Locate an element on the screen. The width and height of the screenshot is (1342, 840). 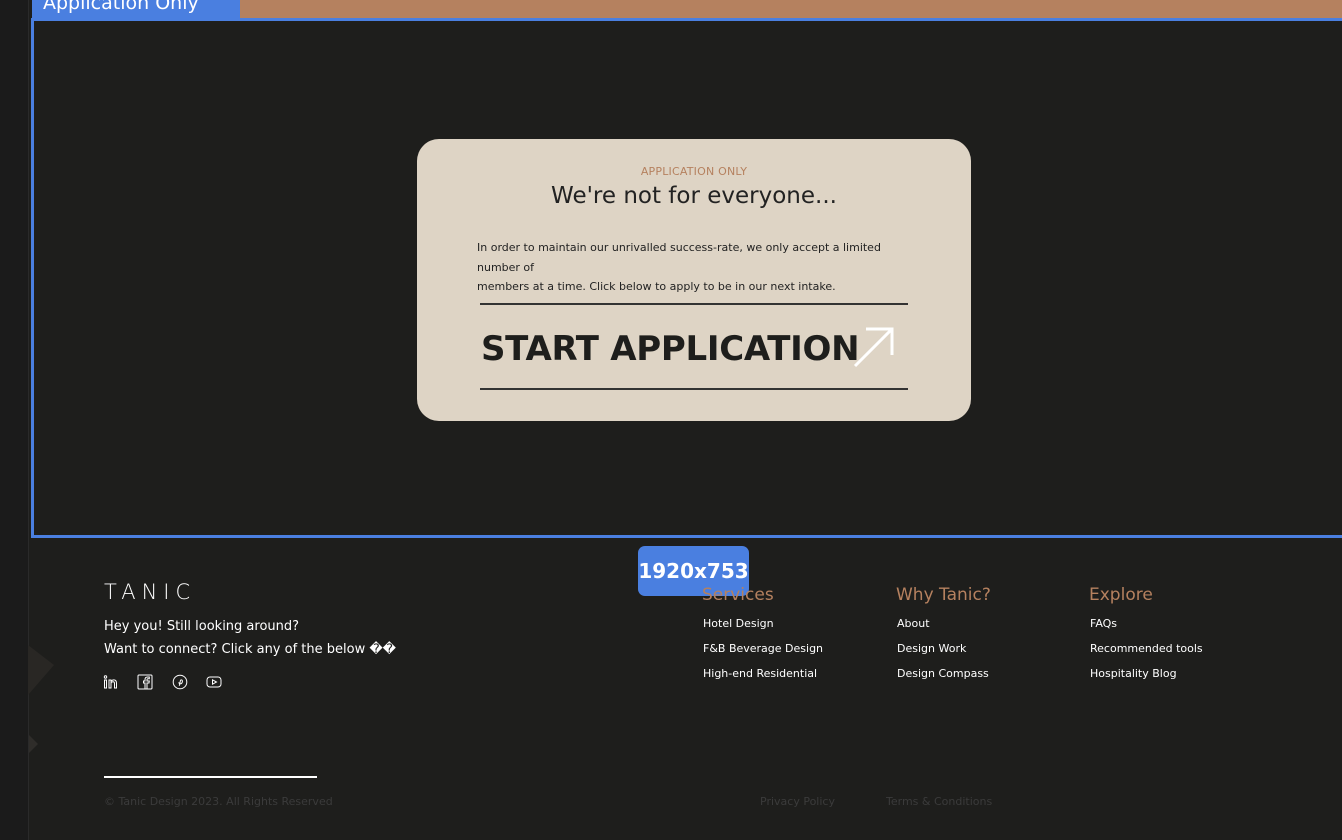
footer-link-recommended-tools: Recommended tools is located at coordinates (1146, 648).